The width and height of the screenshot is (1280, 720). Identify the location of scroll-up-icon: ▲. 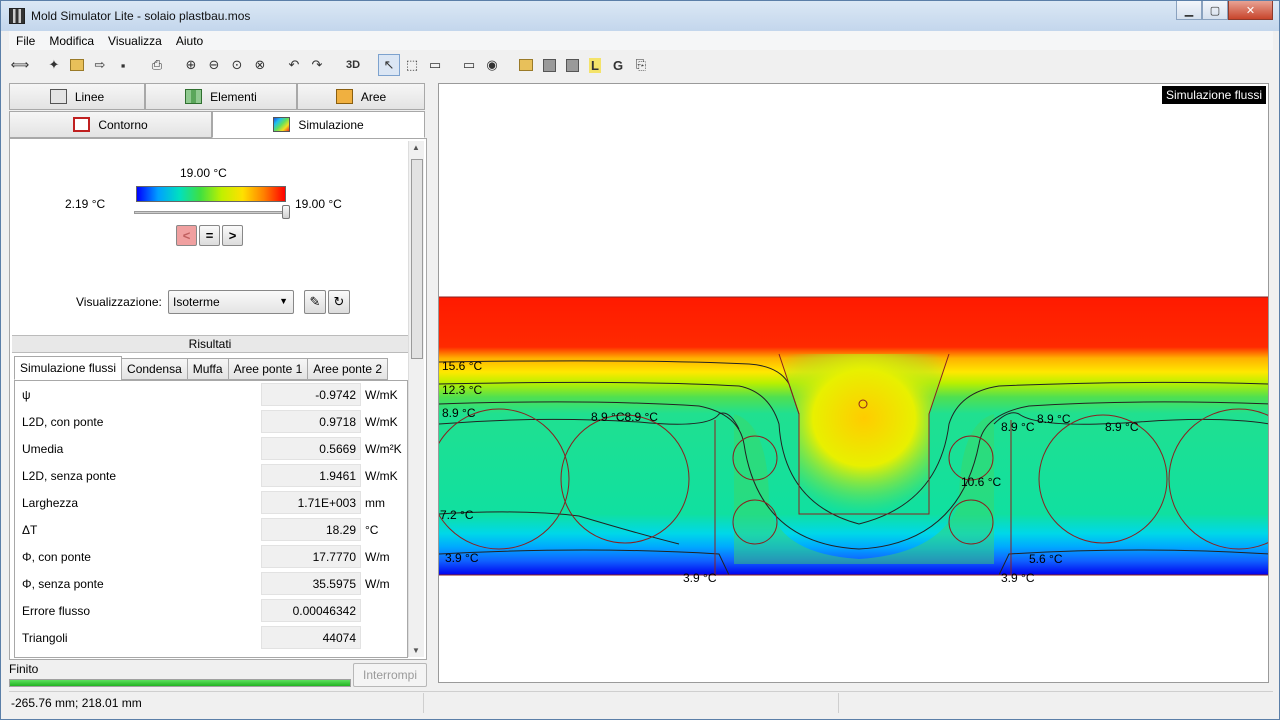
(416, 147).